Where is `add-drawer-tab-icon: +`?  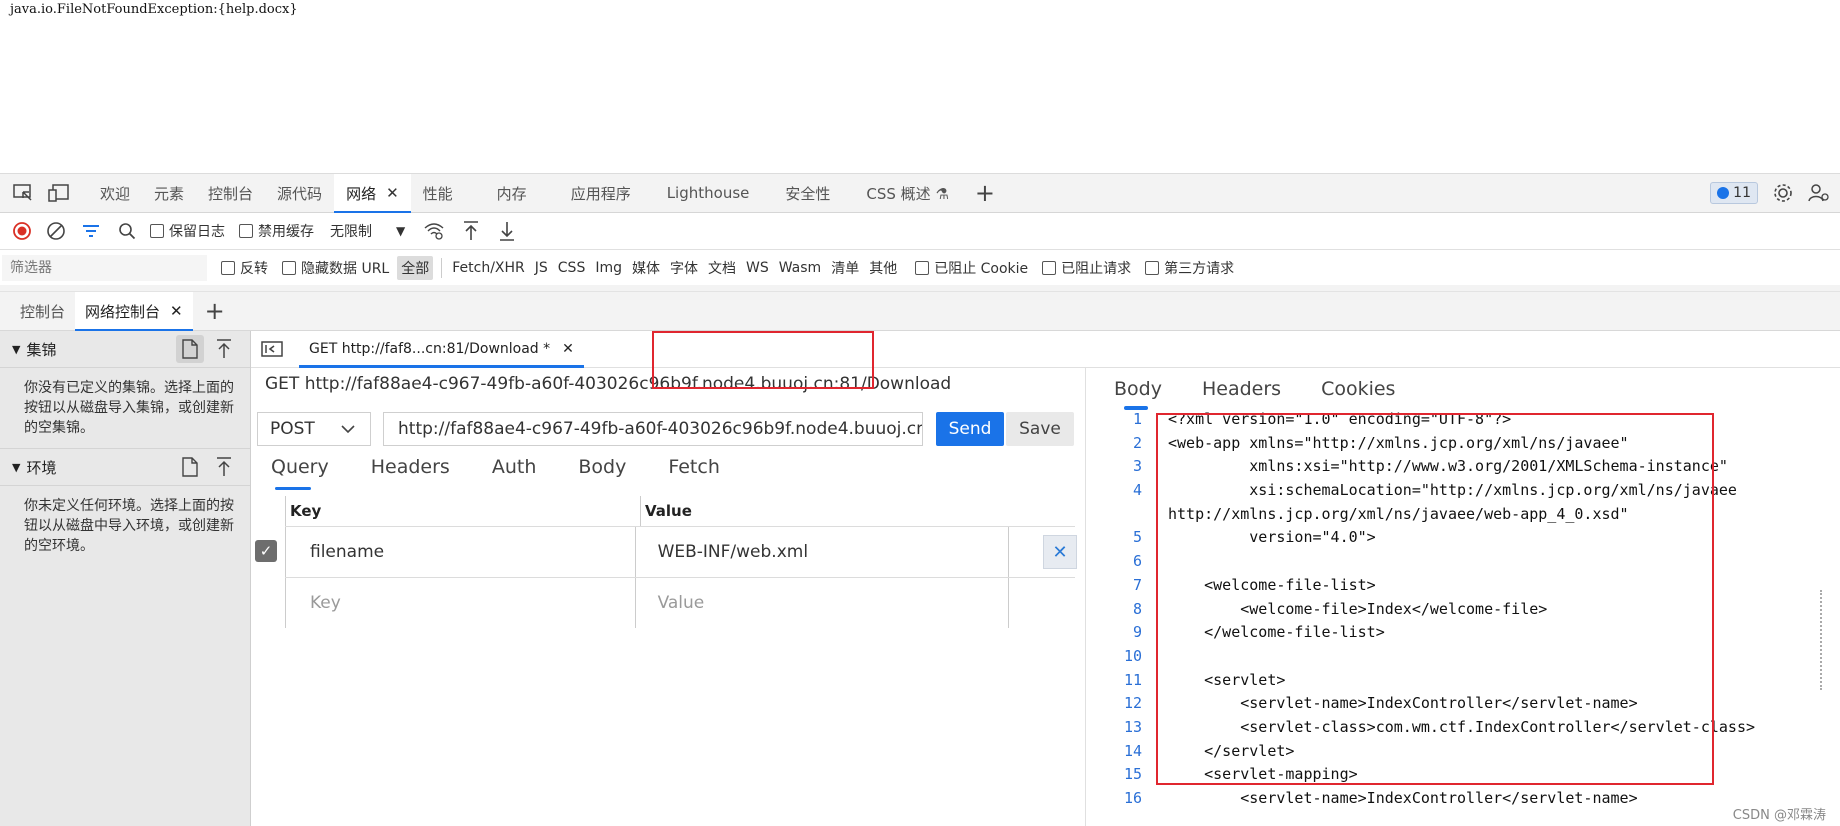
add-drawer-tab-icon: + is located at coordinates (215, 311).